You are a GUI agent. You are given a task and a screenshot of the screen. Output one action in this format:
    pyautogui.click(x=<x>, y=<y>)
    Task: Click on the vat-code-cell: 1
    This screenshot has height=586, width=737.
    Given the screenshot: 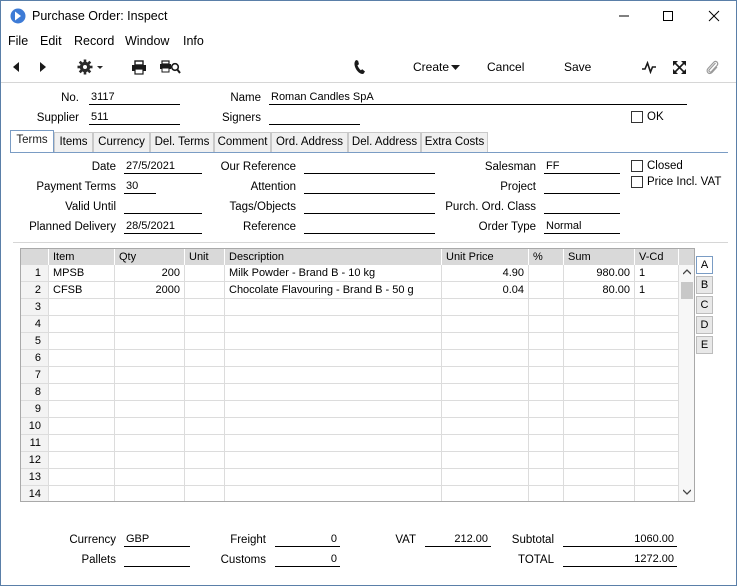 What is the action you would take?
    pyautogui.click(x=657, y=273)
    